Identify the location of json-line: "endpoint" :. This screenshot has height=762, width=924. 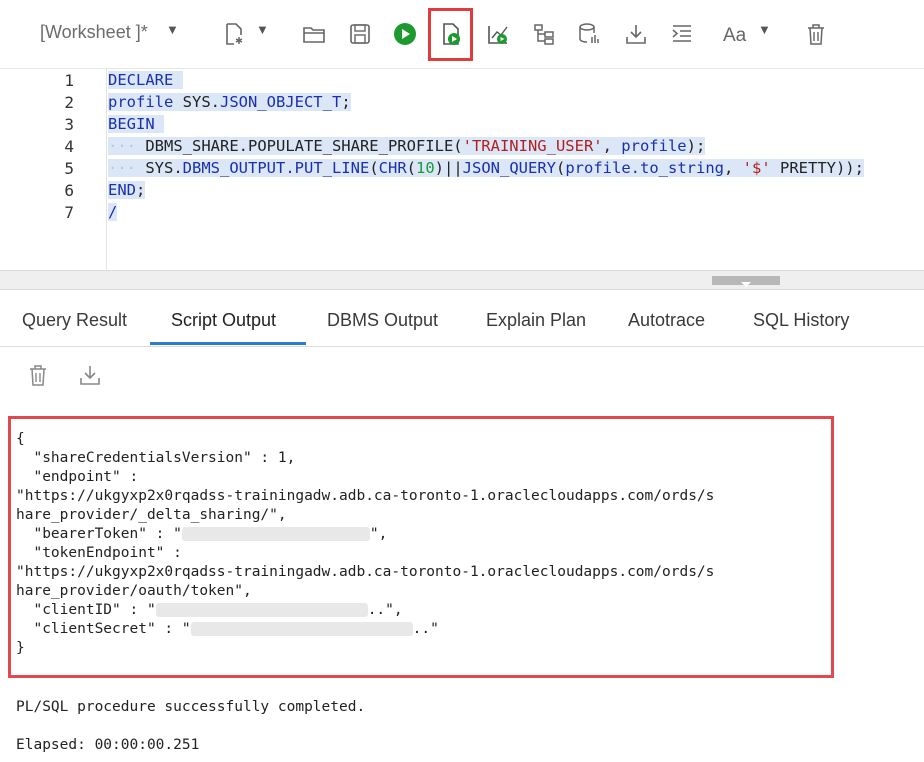
(77, 477).